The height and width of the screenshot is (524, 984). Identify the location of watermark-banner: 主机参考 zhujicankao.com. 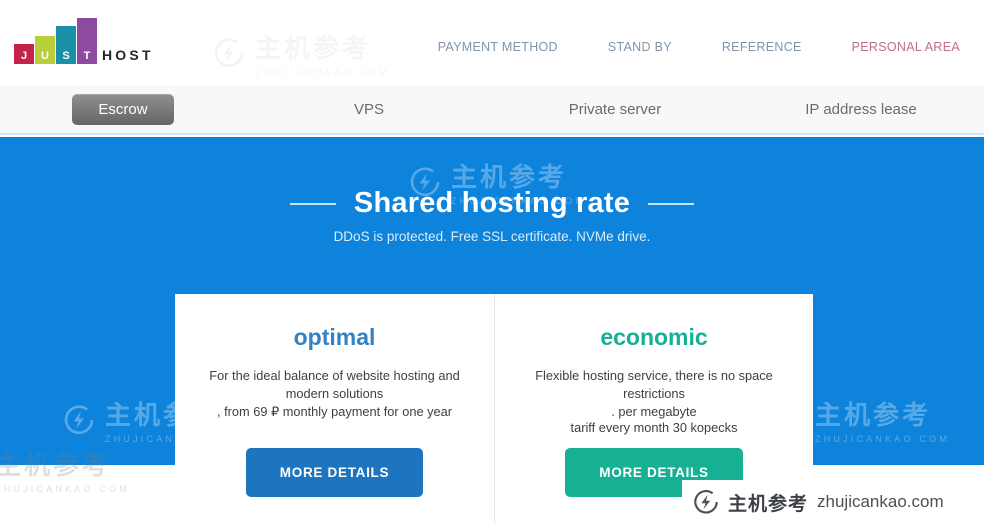
(833, 502).